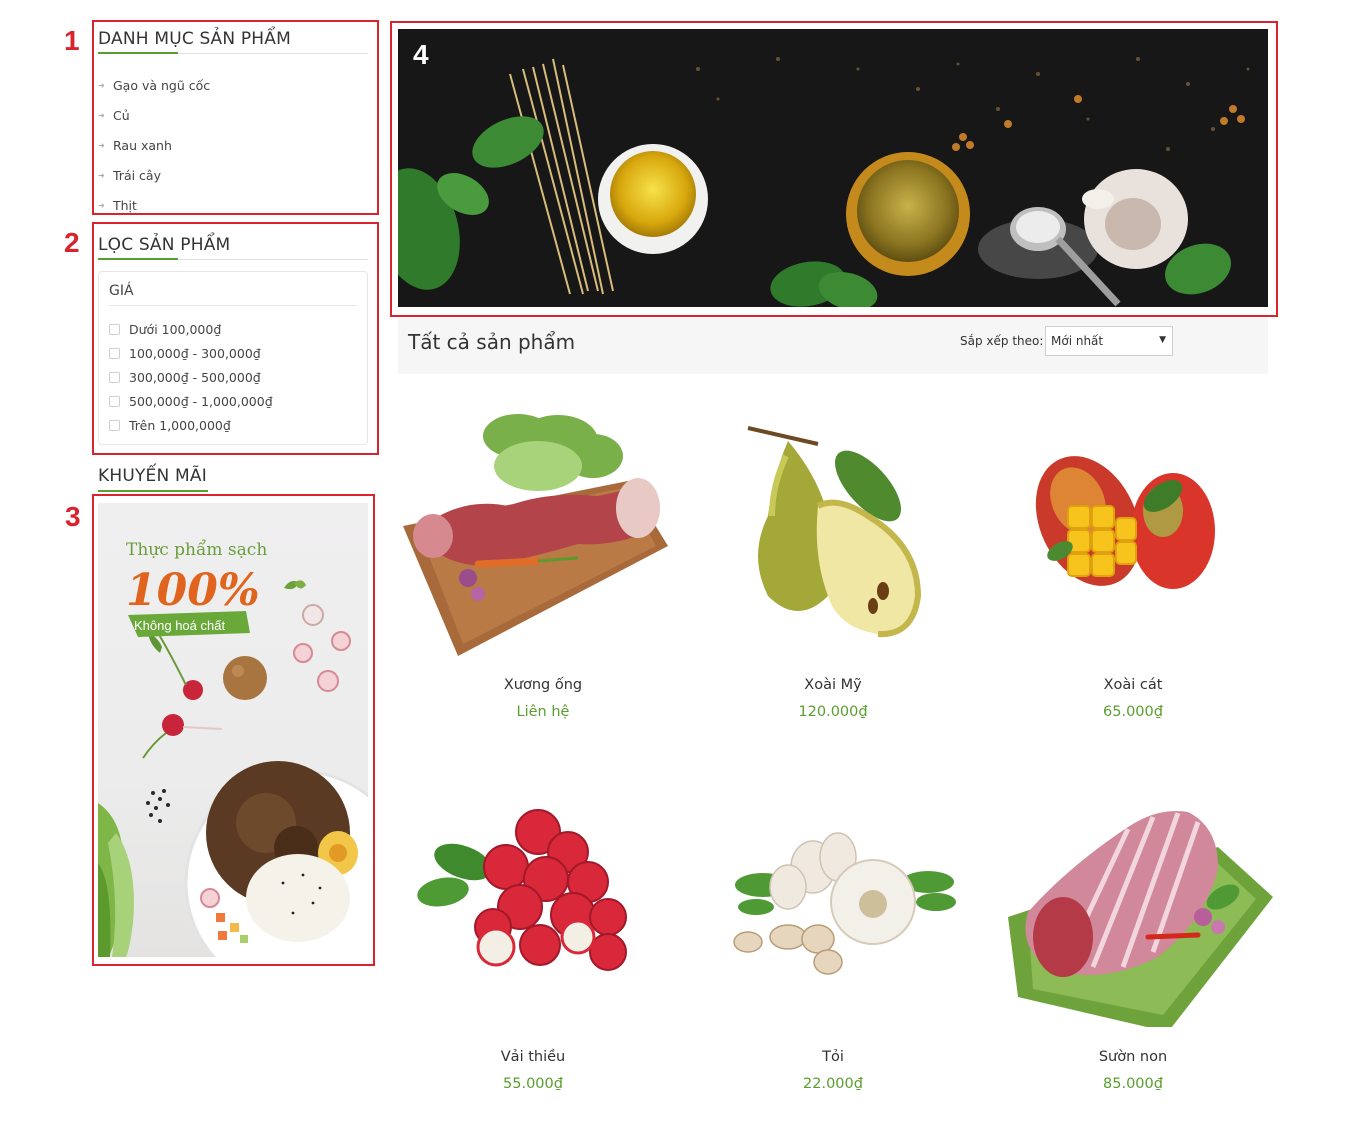 This screenshot has height=1126, width=1366. What do you see at coordinates (233, 85) in the screenshot?
I see `category-item-rice-grains: ➜ Gạo và ngũ cốc` at bounding box center [233, 85].